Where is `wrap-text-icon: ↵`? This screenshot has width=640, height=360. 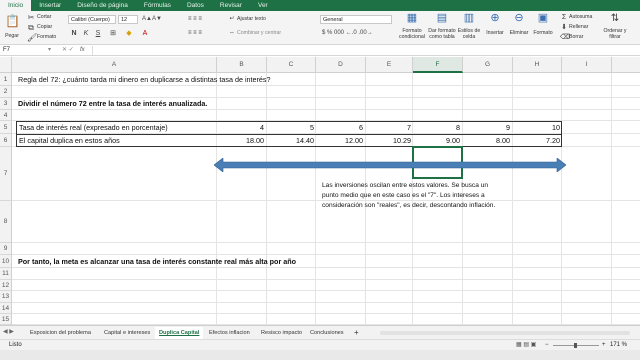 wrap-text-icon: ↵ is located at coordinates (232, 19).